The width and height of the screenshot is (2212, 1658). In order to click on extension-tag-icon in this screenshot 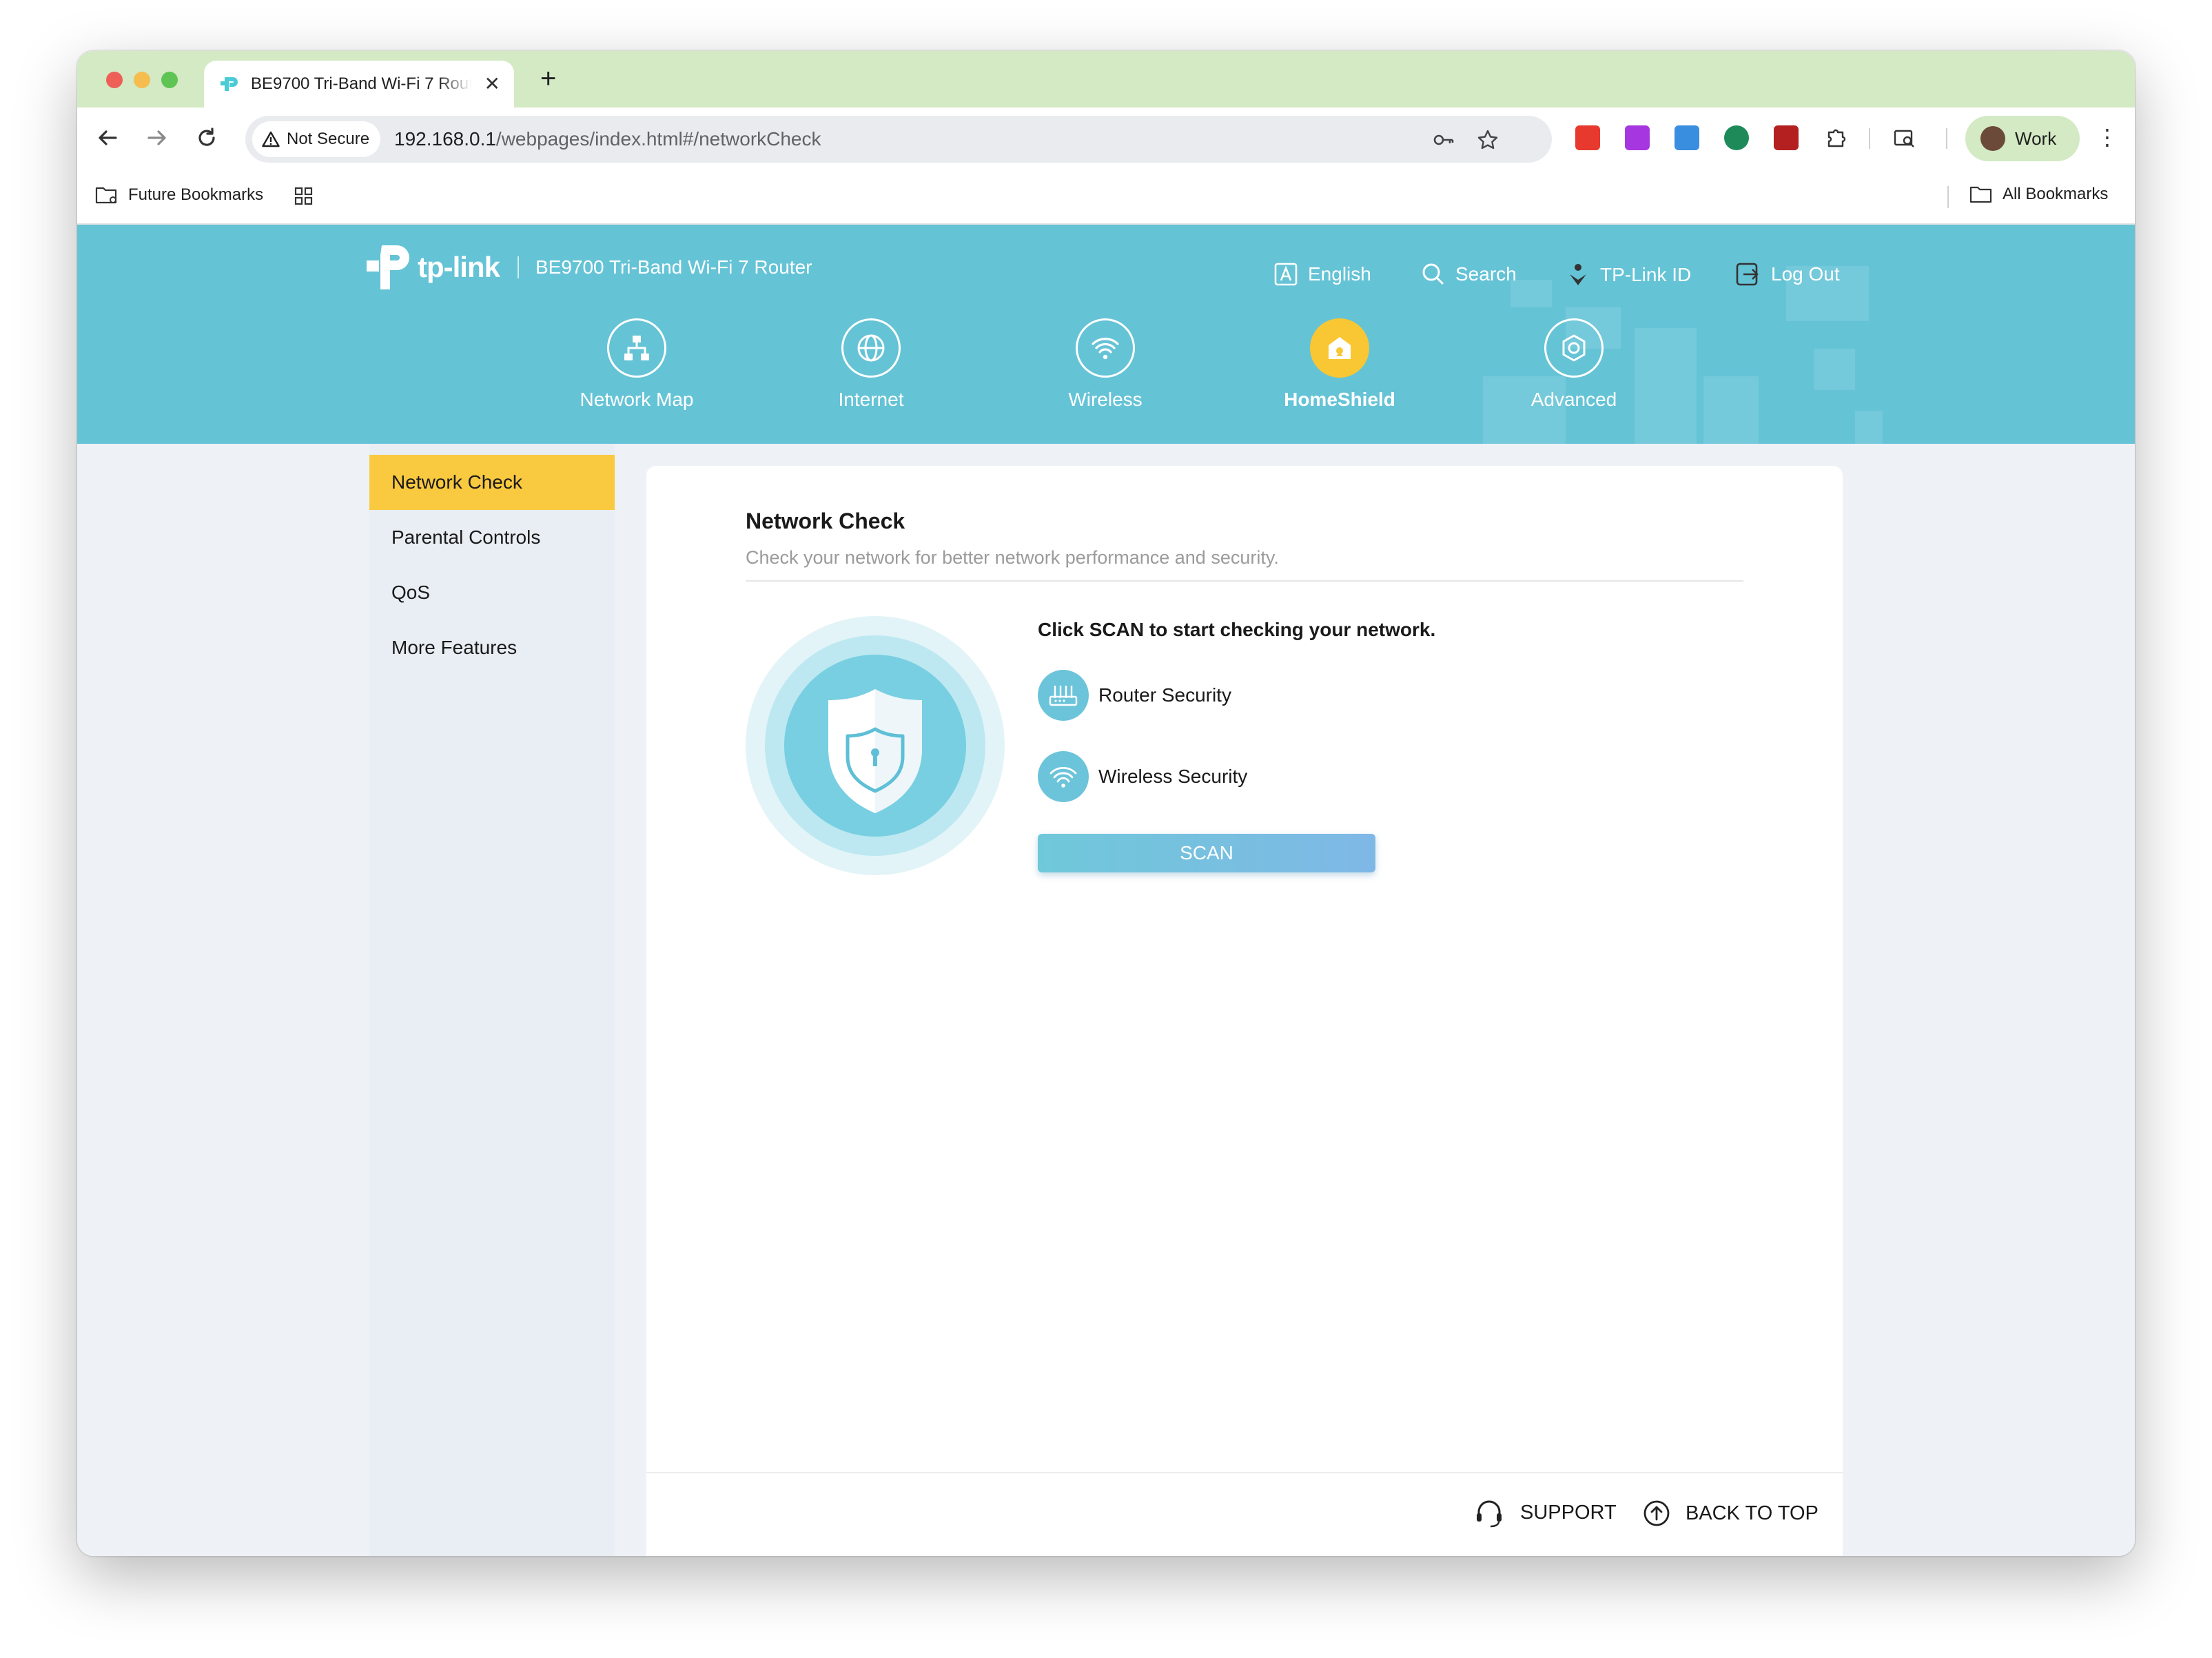, I will do `click(1587, 137)`.